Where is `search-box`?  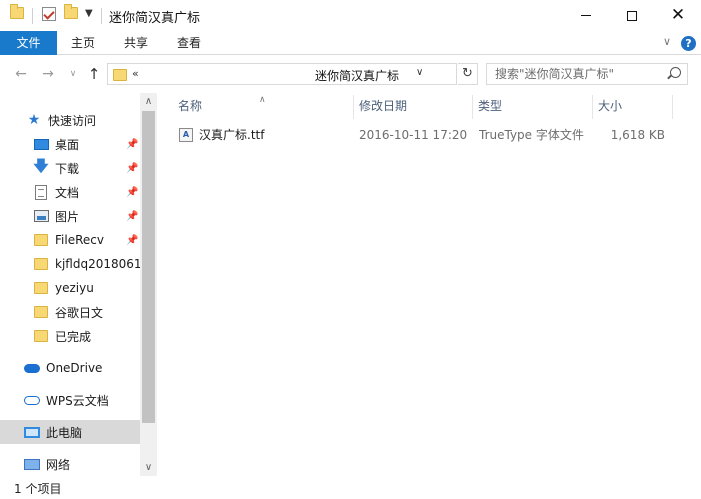
search-box is located at coordinates (587, 74).